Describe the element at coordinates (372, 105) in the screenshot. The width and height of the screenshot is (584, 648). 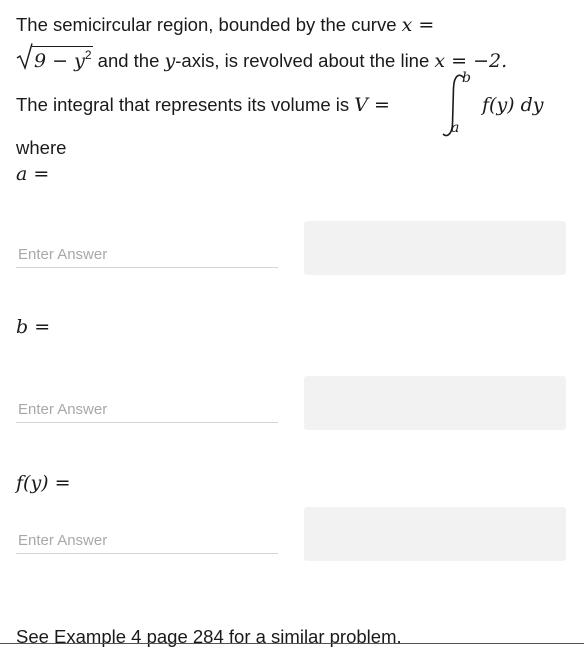
I see `math-v-equals: V =` at that location.